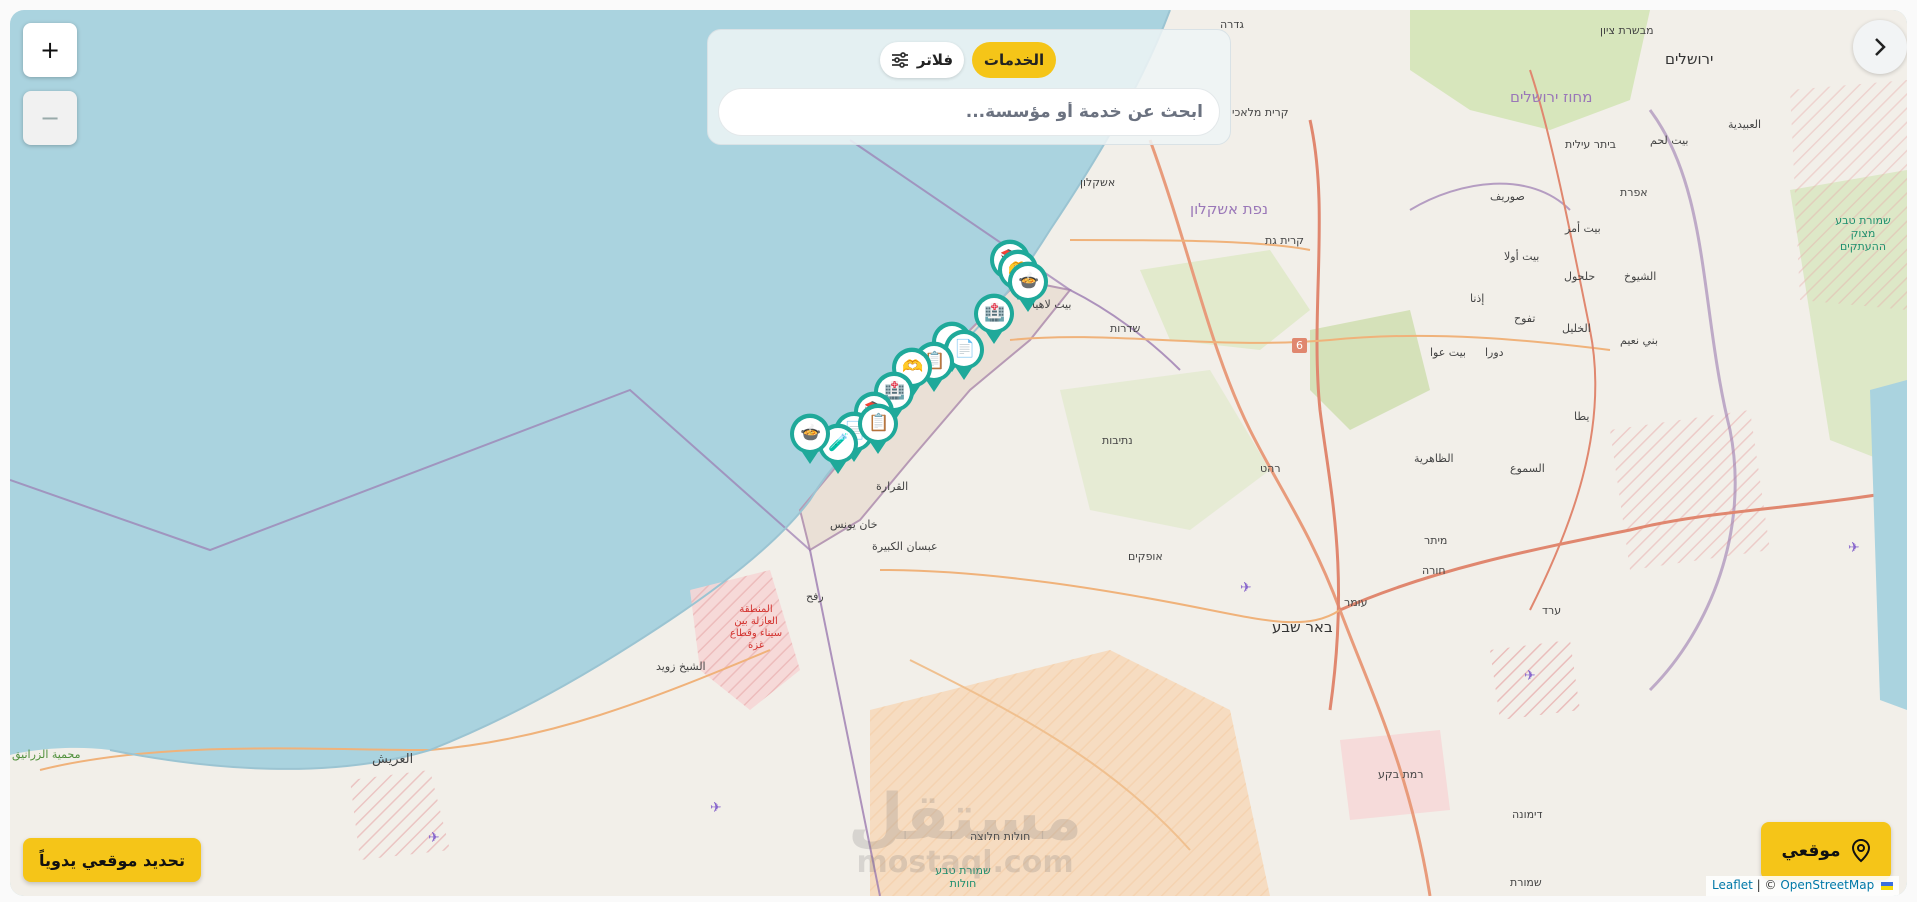 The image size is (1917, 902). Describe the element at coordinates (1591, 144) in the screenshot. I see `place-label-beitar: ביתר עילית` at that location.